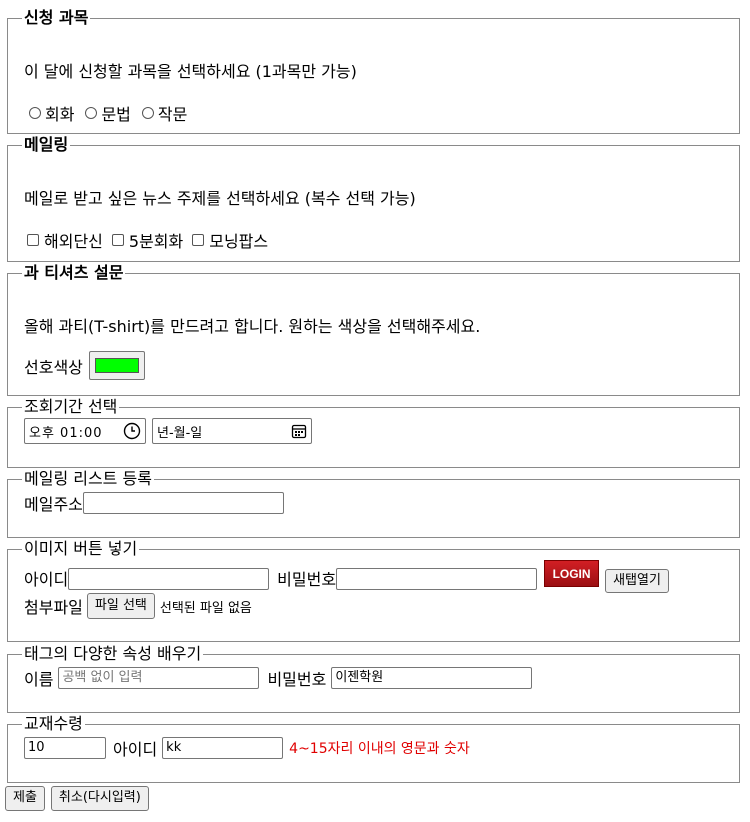 The width and height of the screenshot is (750, 822). Describe the element at coordinates (25, 798) in the screenshot. I see `submit-button: 제출` at that location.